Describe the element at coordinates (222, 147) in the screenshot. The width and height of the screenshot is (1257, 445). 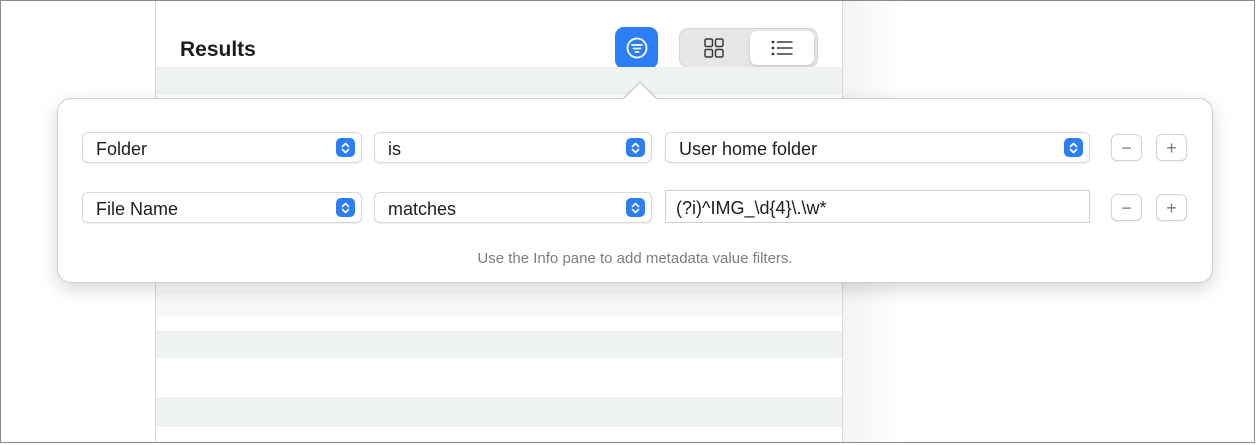
I see `filter-field-select: Folder` at that location.